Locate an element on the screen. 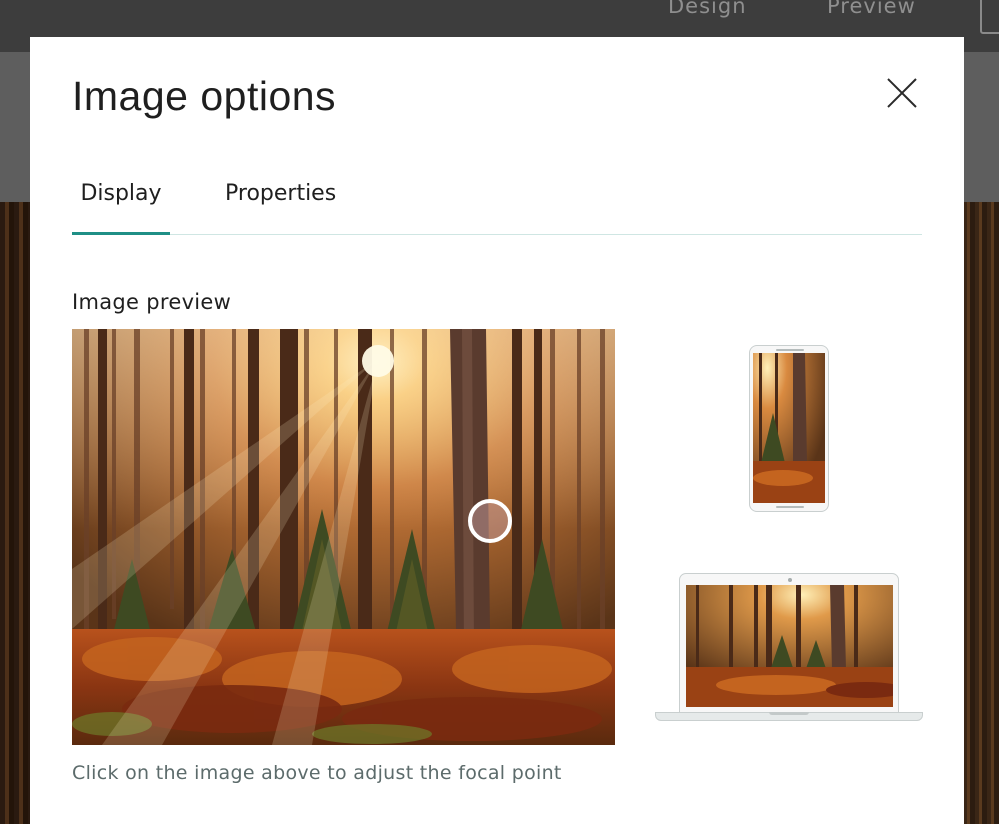  mobile-preview-screen is located at coordinates (789, 428).